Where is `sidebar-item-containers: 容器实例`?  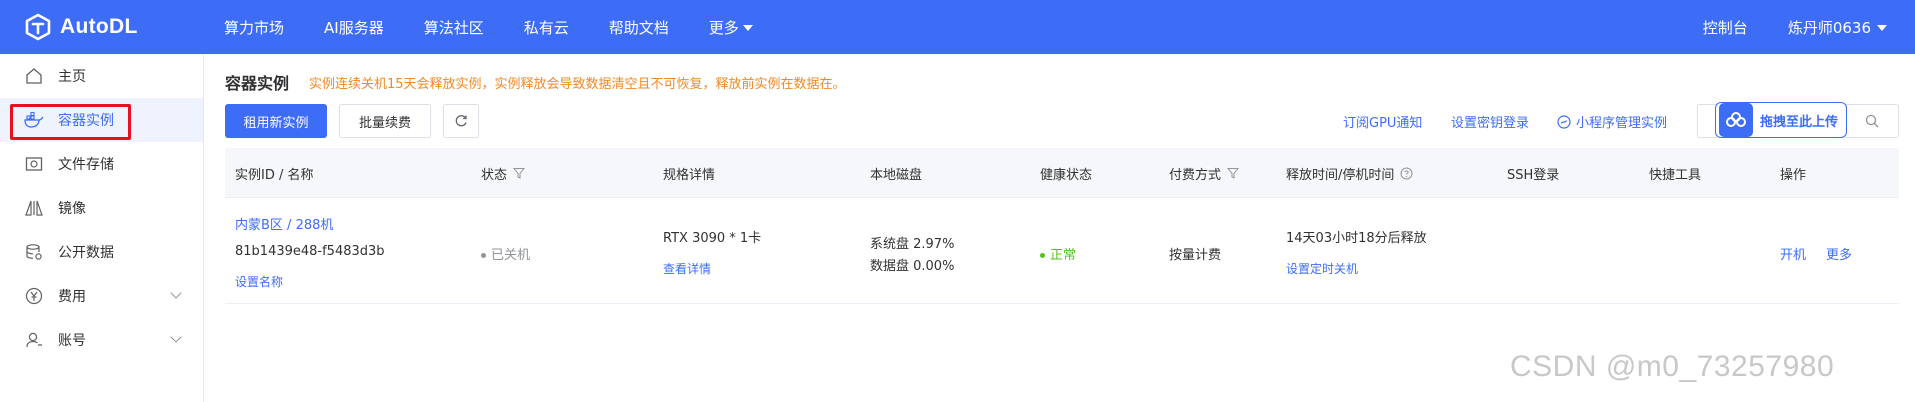
sidebar-item-containers: 容器实例 is located at coordinates (101, 120).